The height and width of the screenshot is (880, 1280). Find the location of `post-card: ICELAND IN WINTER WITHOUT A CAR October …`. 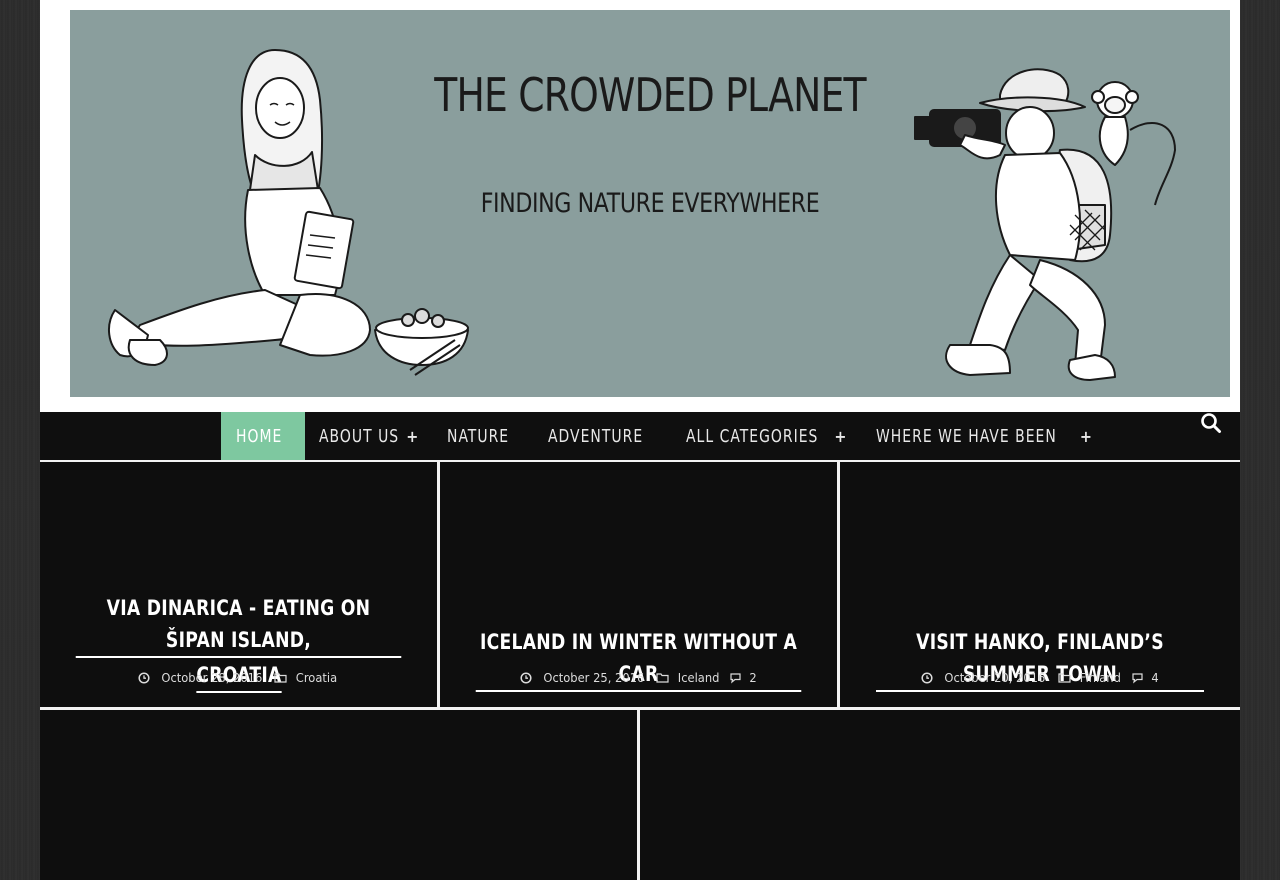

post-card: ICELAND IN WINTER WITHOUT A CAR October … is located at coordinates (638, 584).